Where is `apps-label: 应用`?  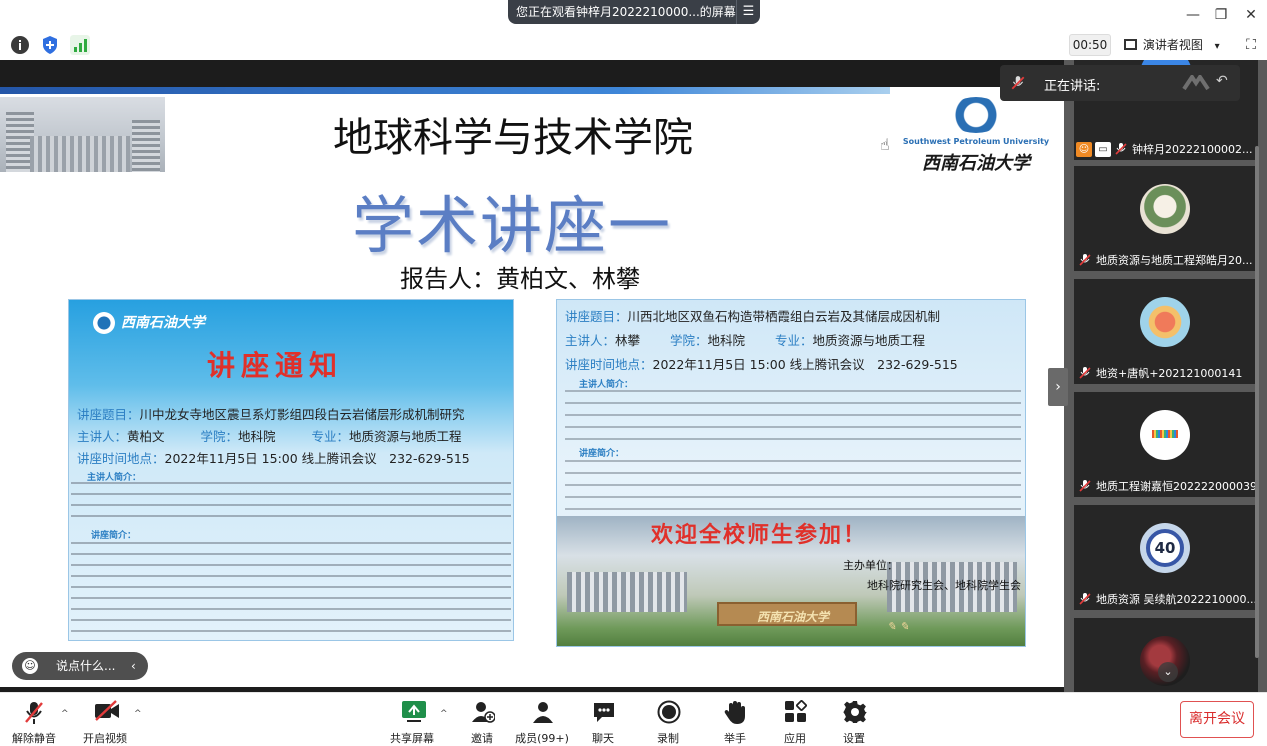 apps-label: 应用 is located at coordinates (795, 738).